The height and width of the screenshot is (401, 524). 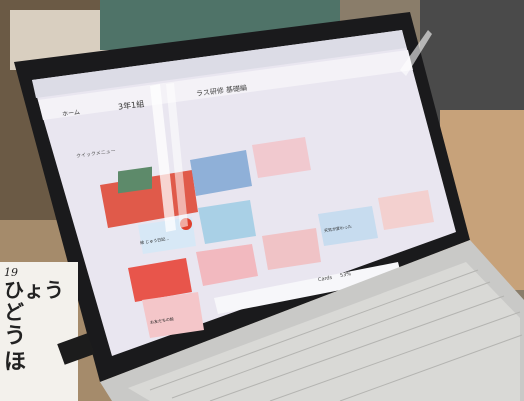 What do you see at coordinates (34, 301) in the screenshot?
I see `paper-line-1: ひょうど` at bounding box center [34, 301].